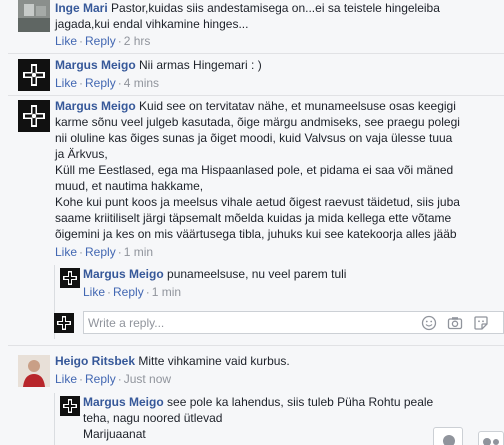  What do you see at coordinates (147, 379) in the screenshot?
I see `comment-timestamp: Just now` at bounding box center [147, 379].